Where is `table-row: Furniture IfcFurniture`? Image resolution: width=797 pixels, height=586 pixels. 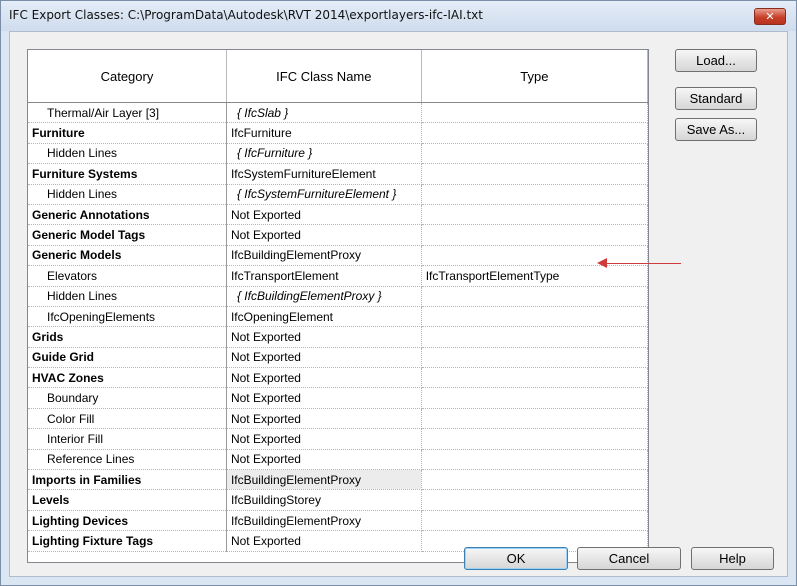 table-row: Furniture IfcFurniture is located at coordinates (338, 133).